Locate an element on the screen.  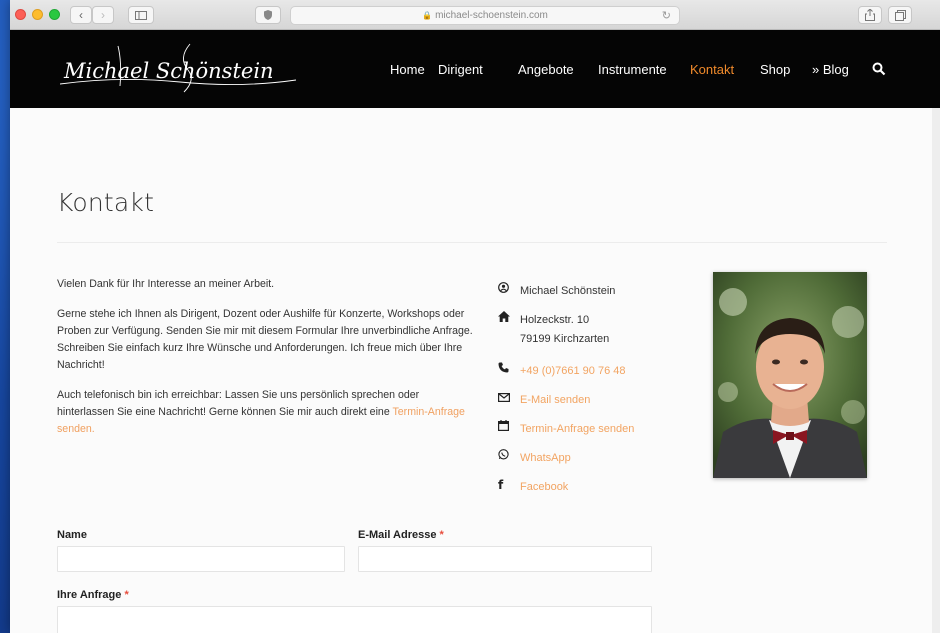
contact-phone-row: +49 (0)7661 90 76 48 is located at coordinates (598, 371).